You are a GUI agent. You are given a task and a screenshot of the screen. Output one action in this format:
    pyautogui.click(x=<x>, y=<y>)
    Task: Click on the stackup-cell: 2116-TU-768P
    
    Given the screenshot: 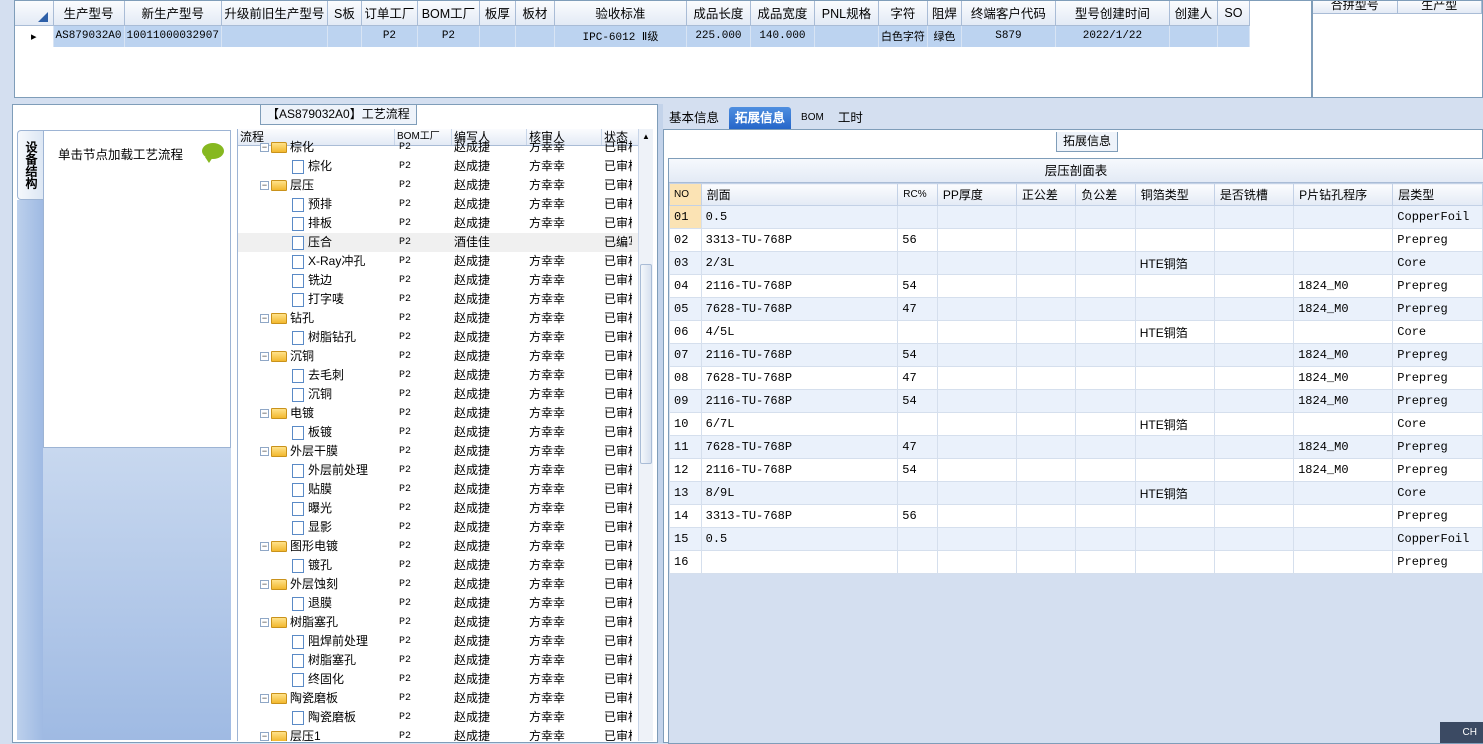 What is the action you would take?
    pyautogui.click(x=799, y=470)
    